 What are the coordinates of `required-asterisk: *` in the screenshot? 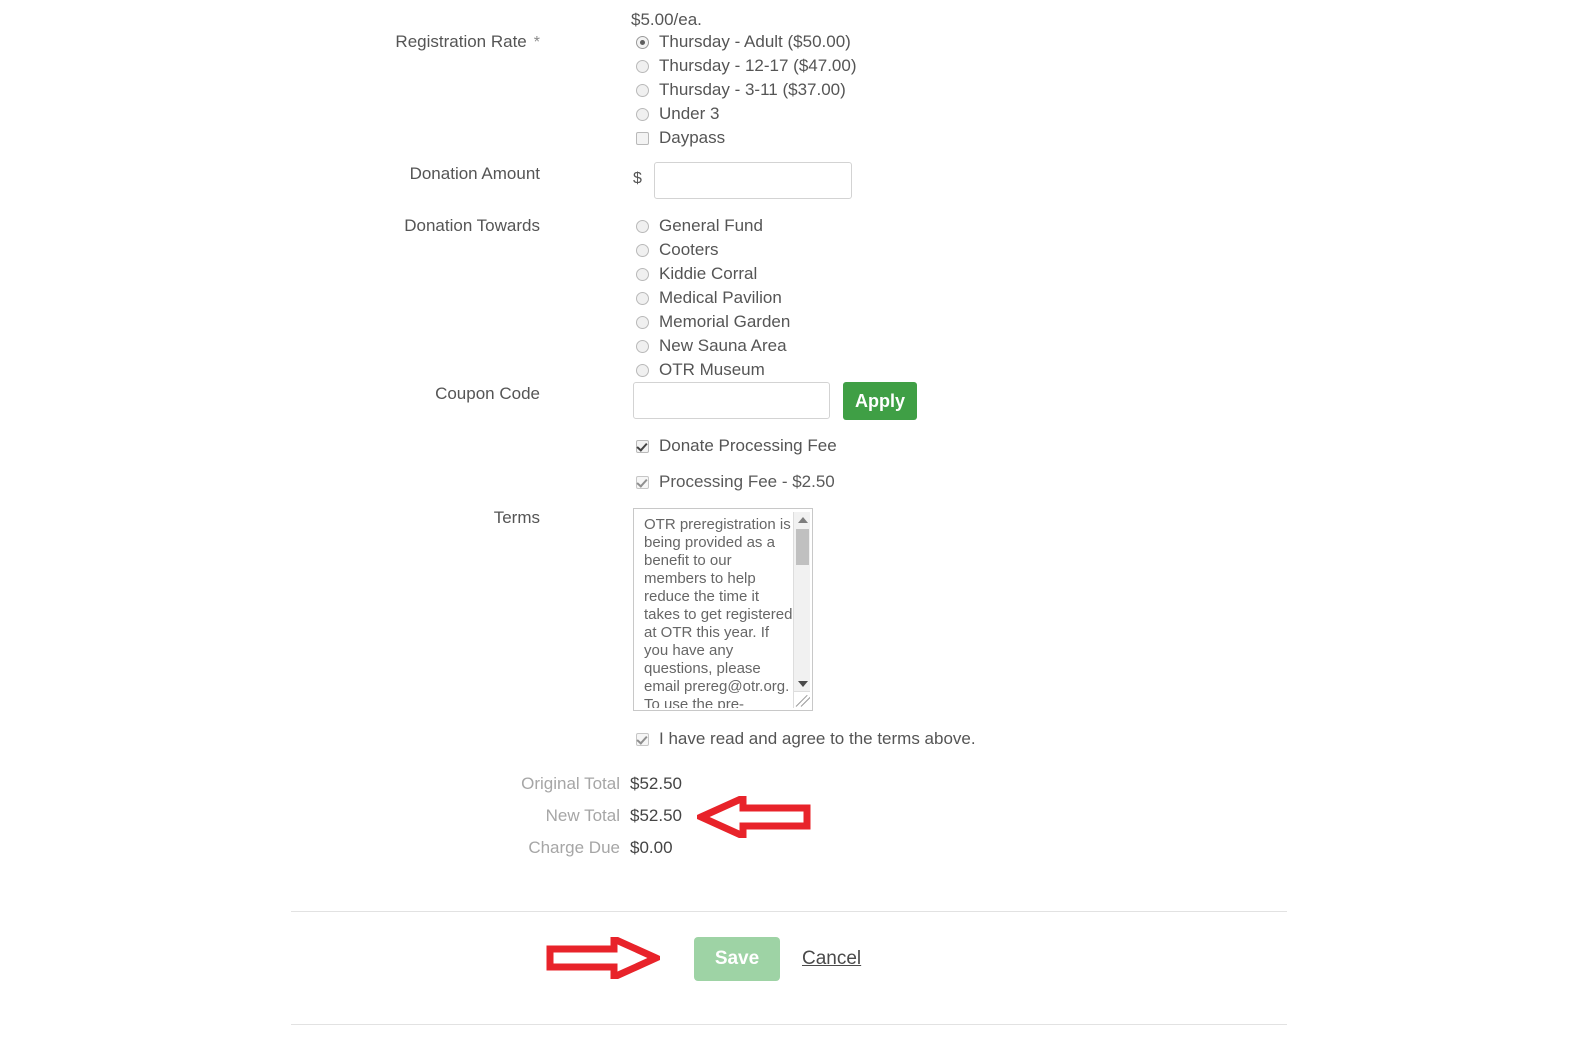 It's located at (536, 42).